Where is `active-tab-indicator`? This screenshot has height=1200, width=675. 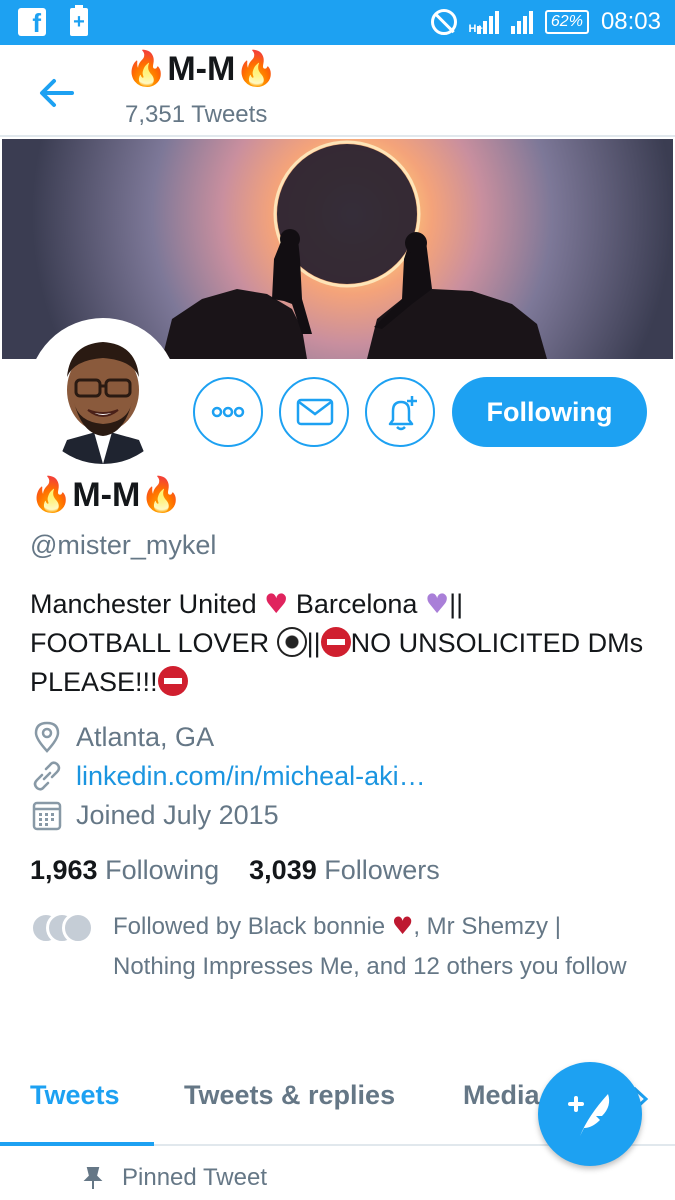 active-tab-indicator is located at coordinates (77, 1144).